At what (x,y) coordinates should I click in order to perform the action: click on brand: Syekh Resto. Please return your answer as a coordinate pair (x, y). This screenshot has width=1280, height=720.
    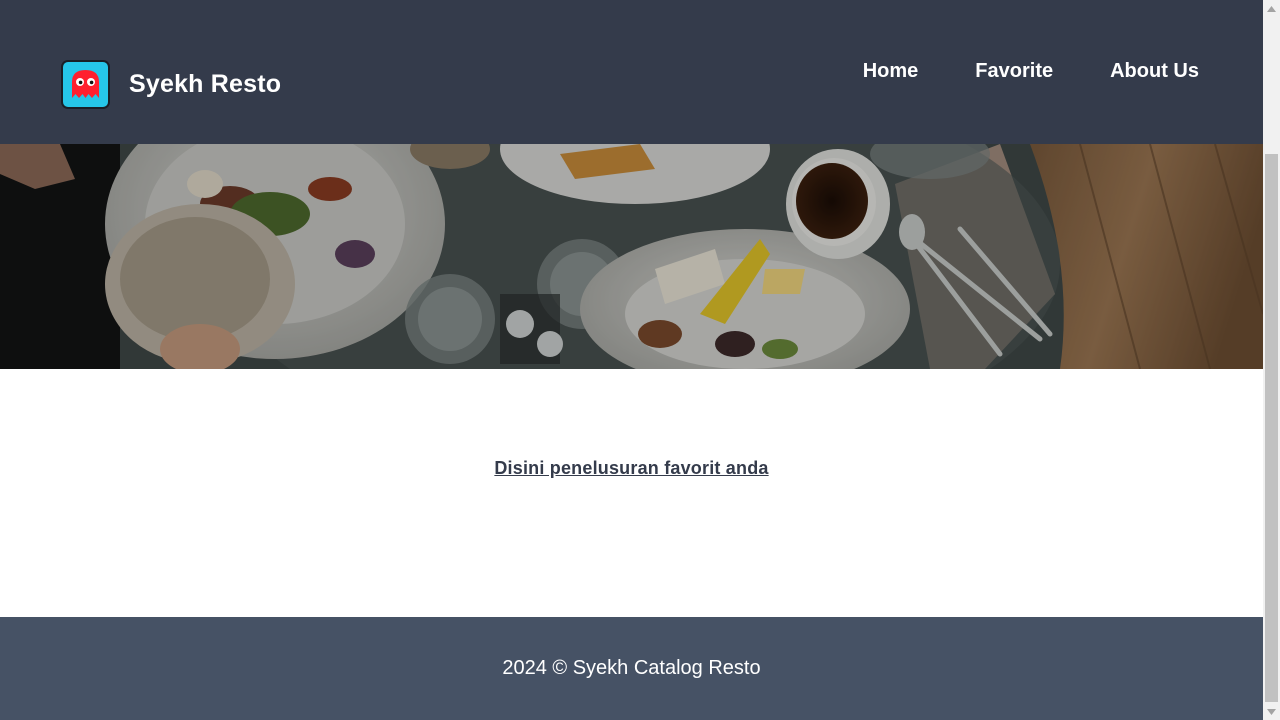
    Looking at the image, I should click on (171, 84).